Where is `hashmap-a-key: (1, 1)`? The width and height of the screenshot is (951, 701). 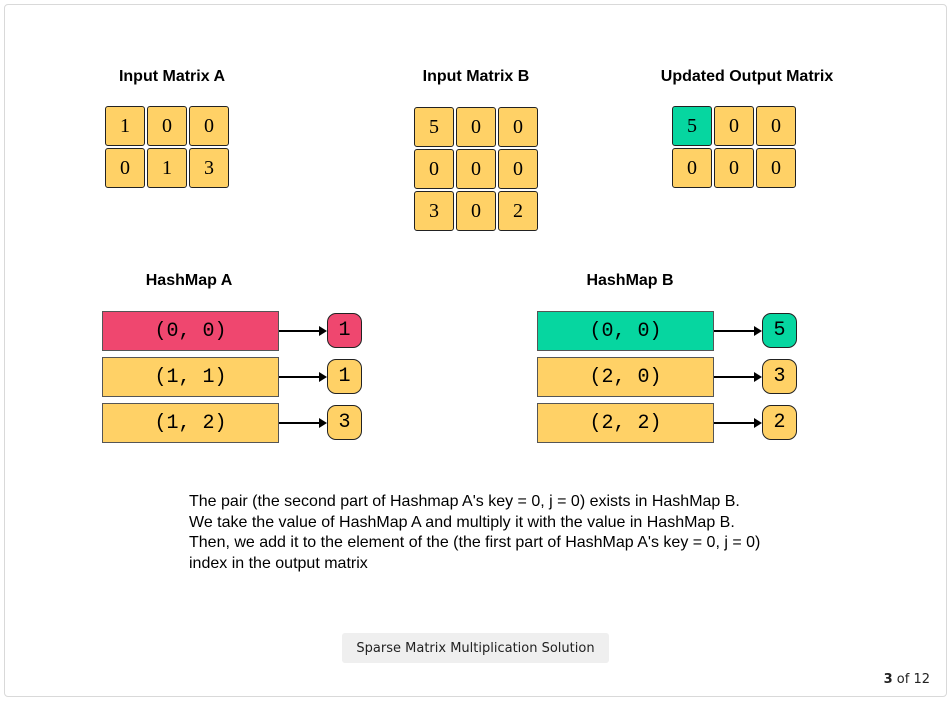 hashmap-a-key: (1, 1) is located at coordinates (190, 377).